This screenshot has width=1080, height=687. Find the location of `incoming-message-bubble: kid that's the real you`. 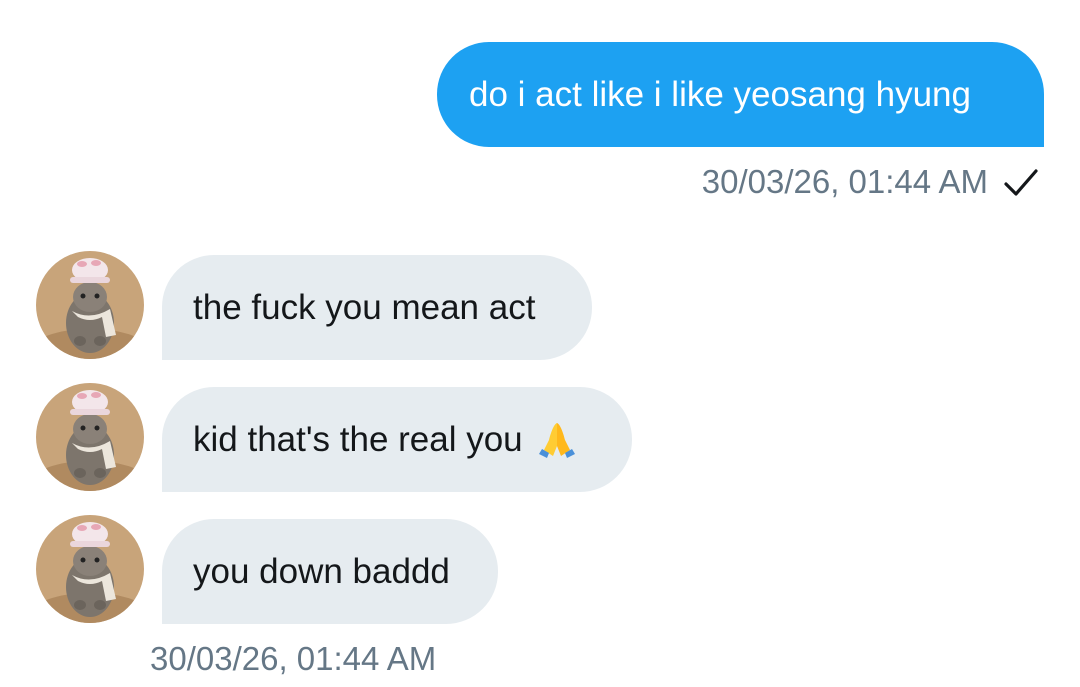

incoming-message-bubble: kid that's the real you is located at coordinates (397, 439).